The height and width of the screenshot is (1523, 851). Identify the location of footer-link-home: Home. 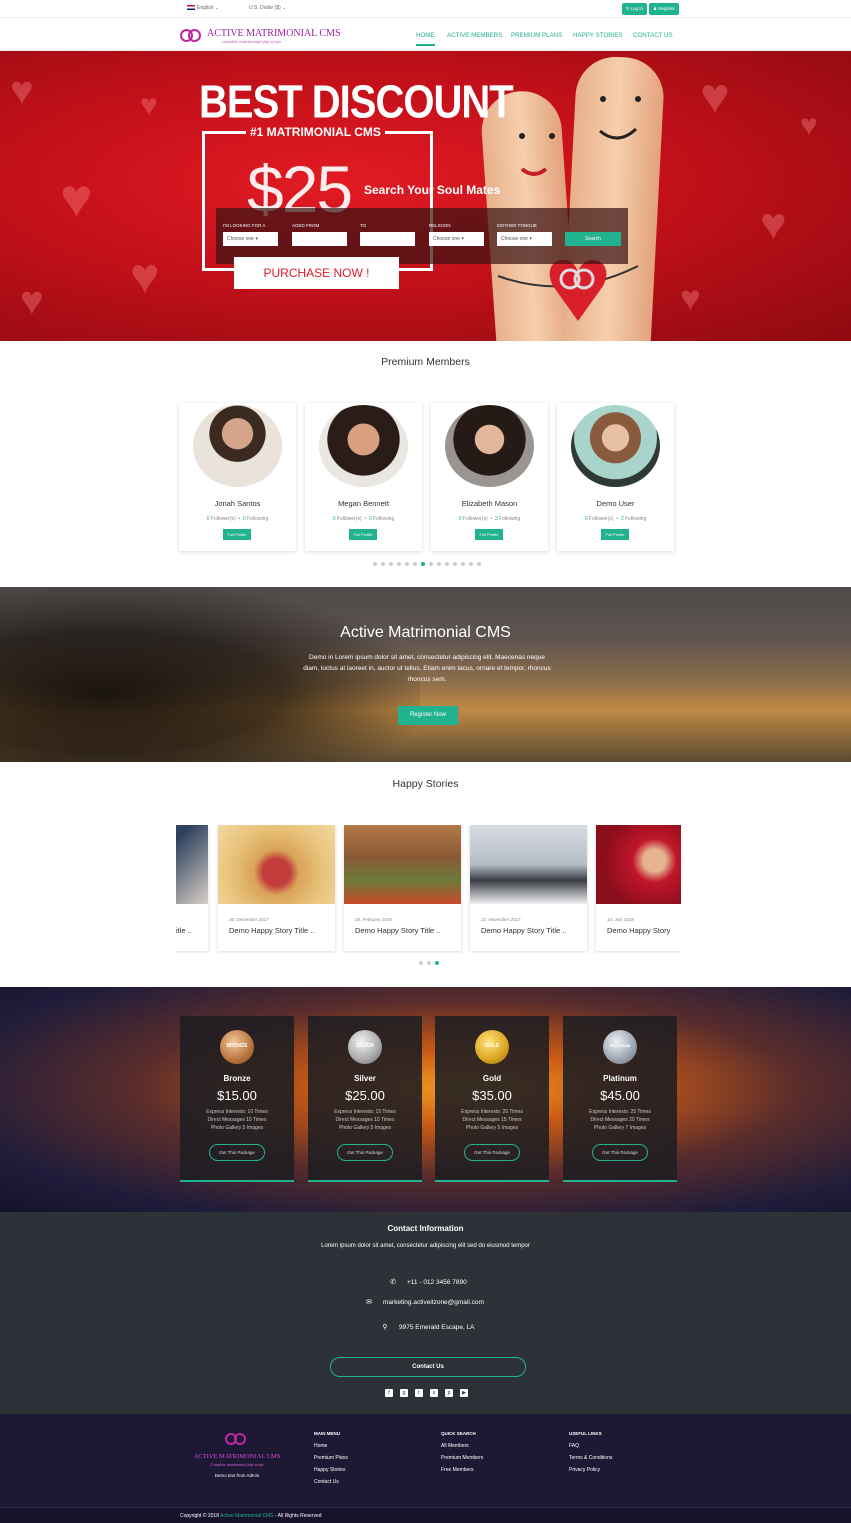
(331, 1446).